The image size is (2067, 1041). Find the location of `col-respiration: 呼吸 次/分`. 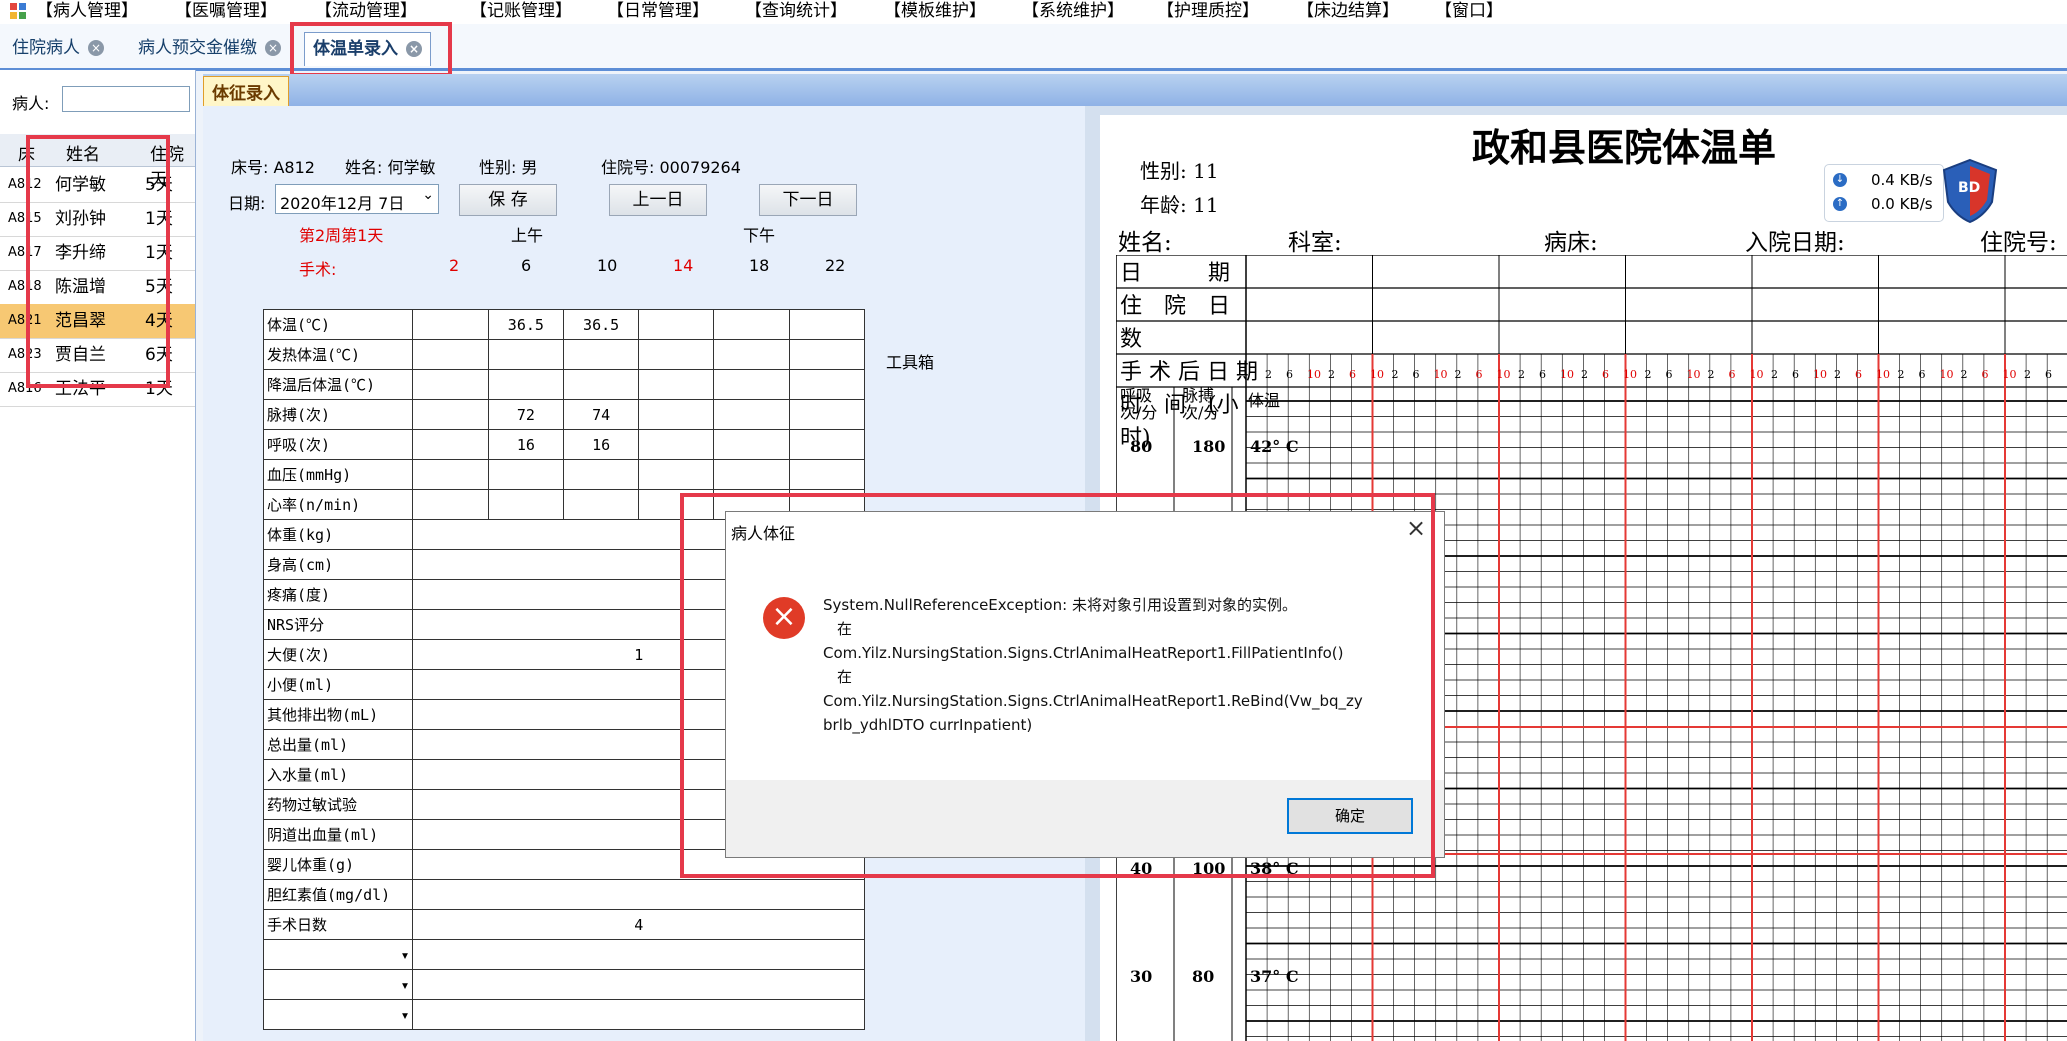

col-respiration: 呼吸 次/分 is located at coordinates (1139, 404).